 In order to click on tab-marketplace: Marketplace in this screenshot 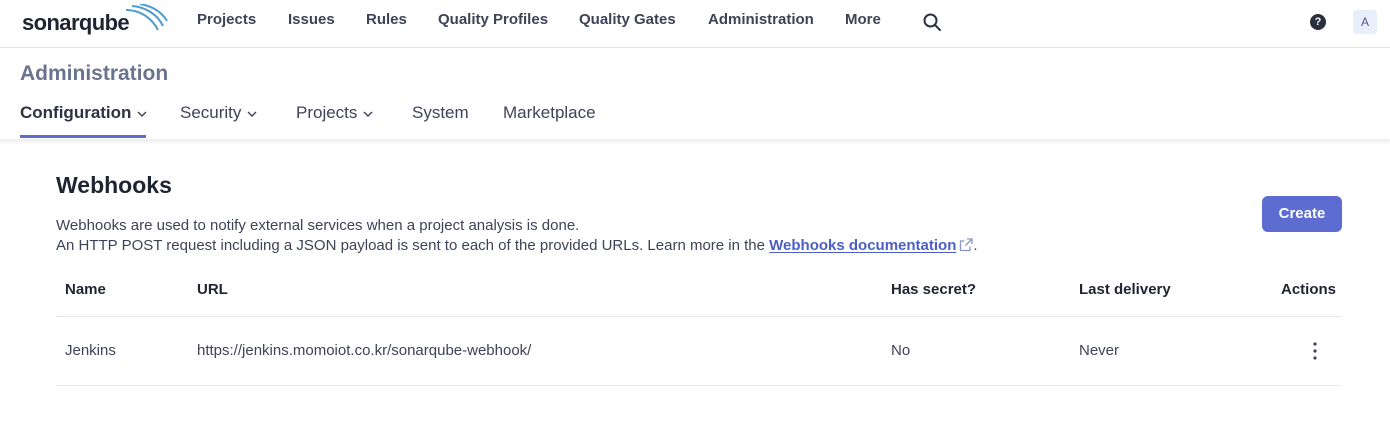, I will do `click(549, 113)`.